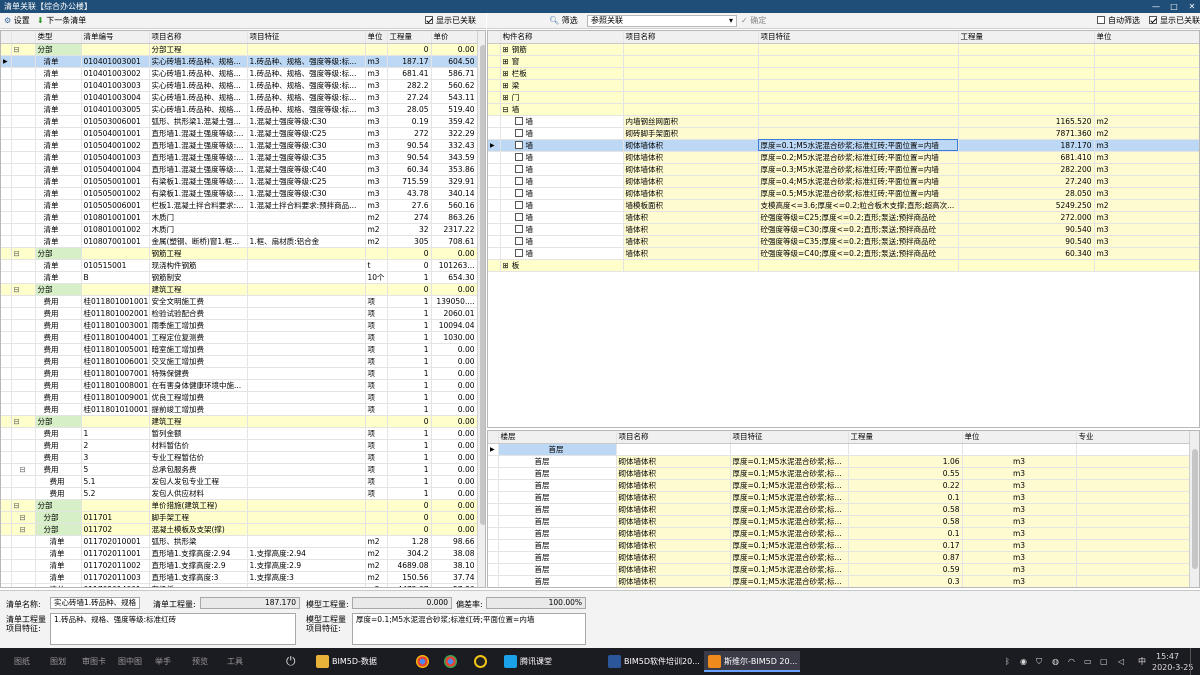 This screenshot has width=1200, height=675. I want to click on taskbar-chrome, so click(423, 661).